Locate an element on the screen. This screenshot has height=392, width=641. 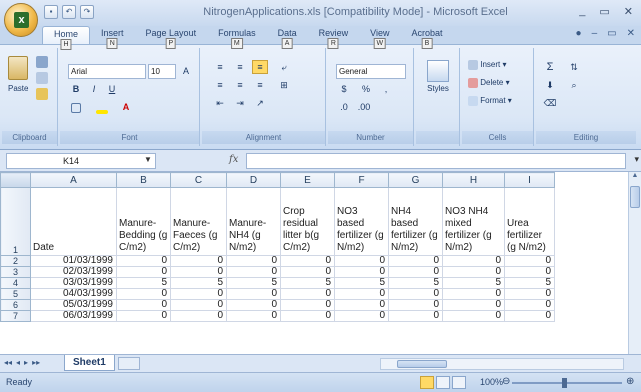
format-cells-button: Format ▾ is located at coordinates (490, 101).